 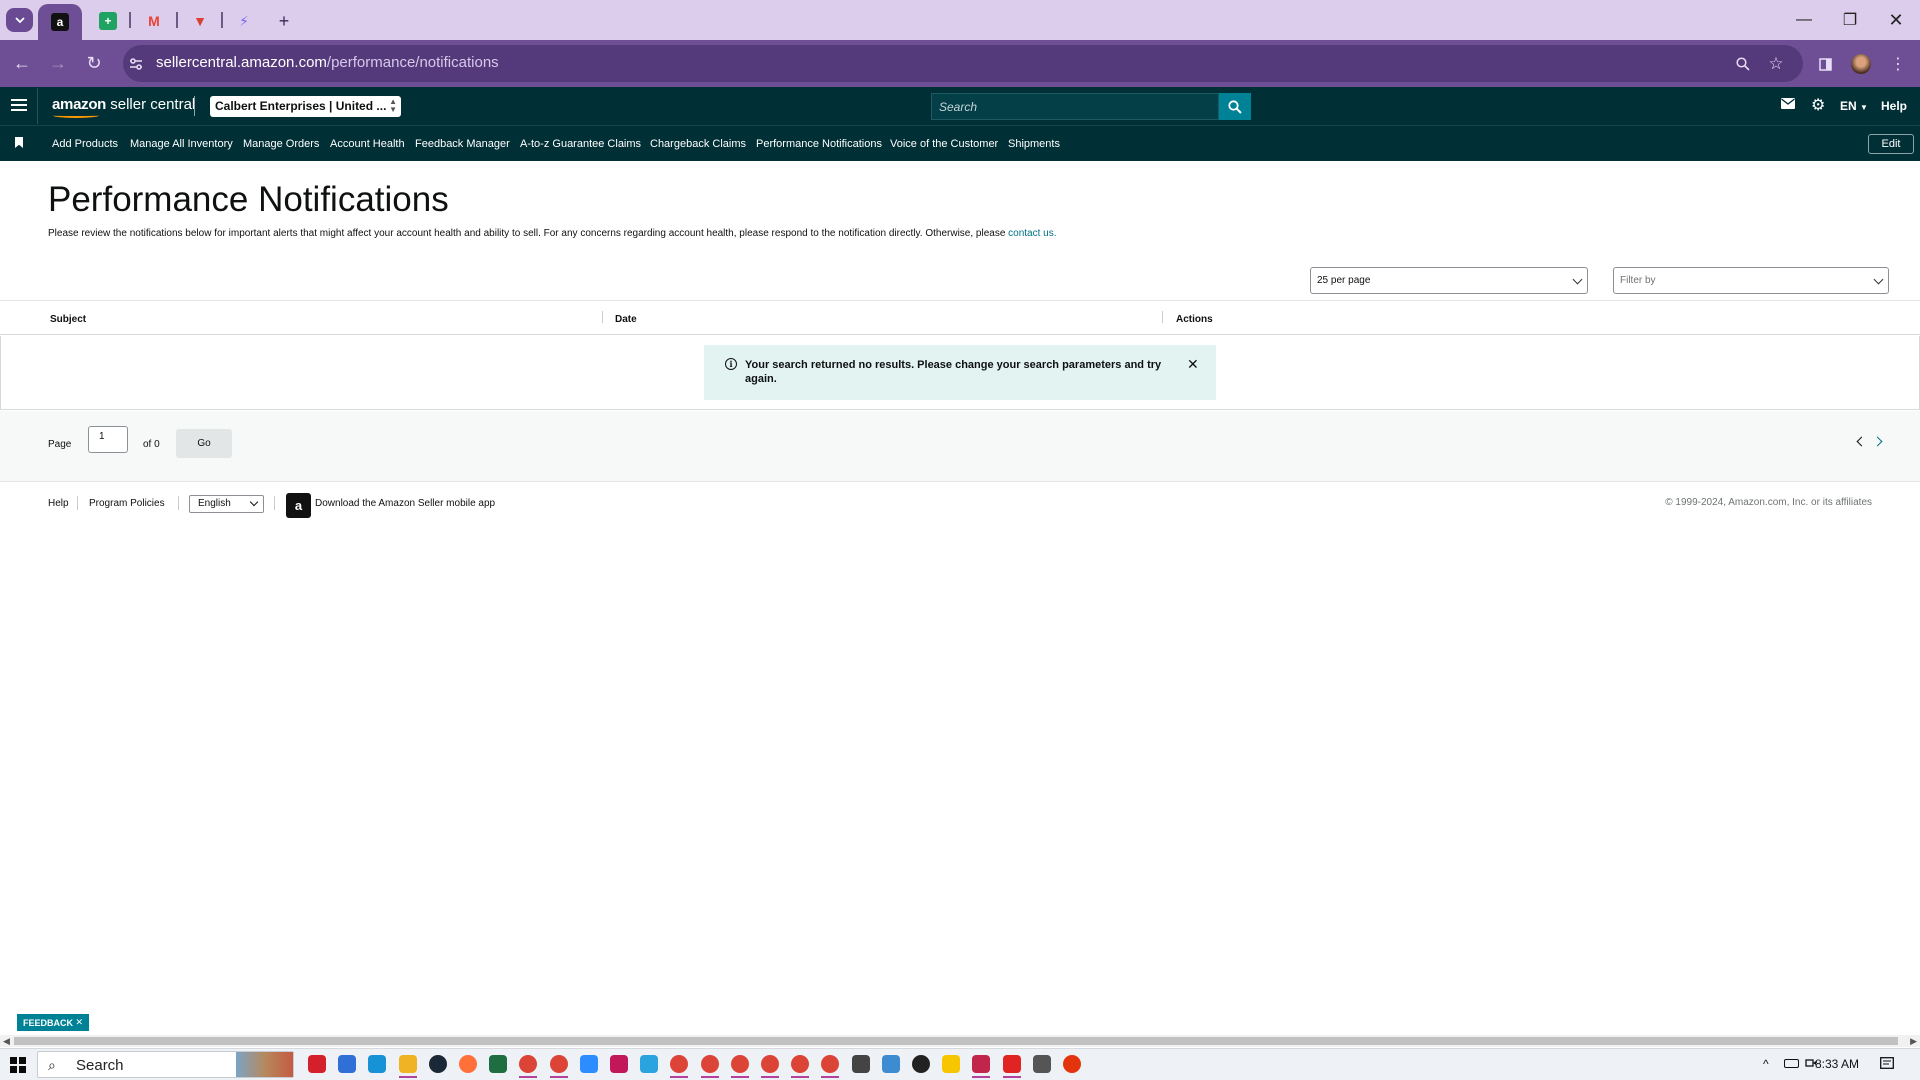 What do you see at coordinates (298, 505) in the screenshot?
I see `amazon-seller-app-icon: a` at bounding box center [298, 505].